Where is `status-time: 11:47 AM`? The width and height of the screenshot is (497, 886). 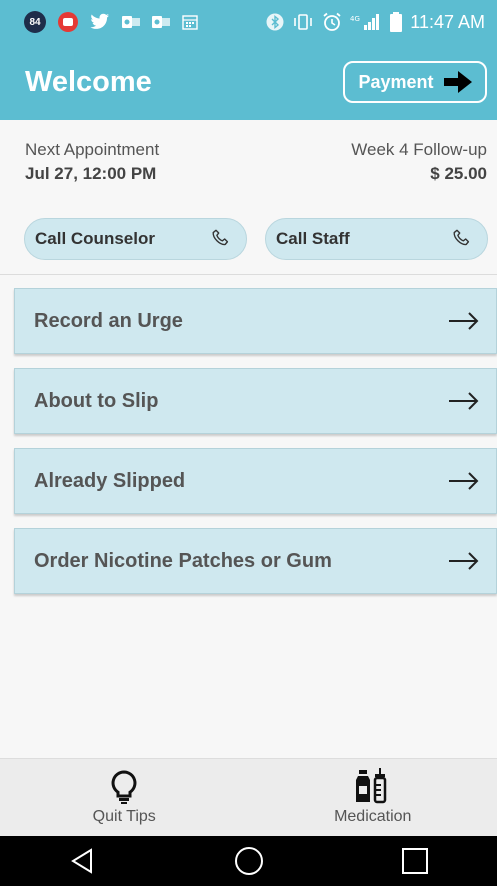 status-time: 11:47 AM is located at coordinates (447, 21).